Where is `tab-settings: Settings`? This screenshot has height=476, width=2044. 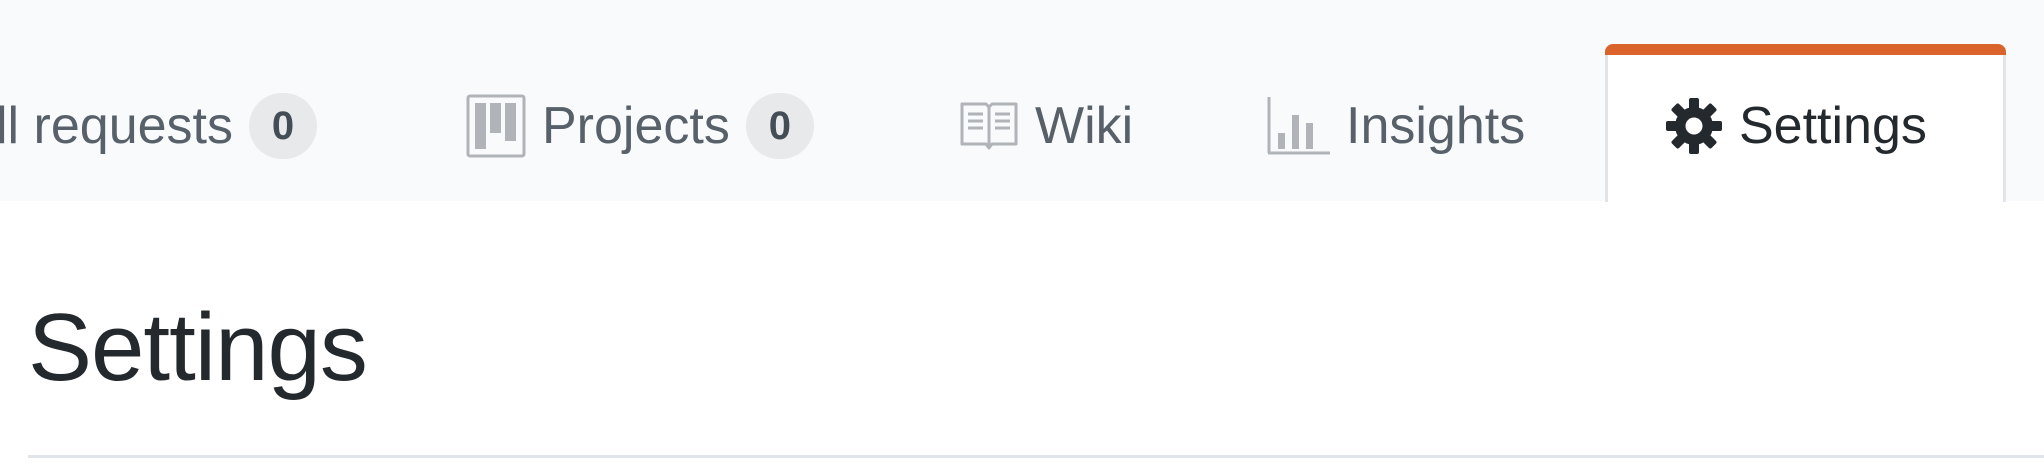
tab-settings: Settings is located at coordinates (1796, 126).